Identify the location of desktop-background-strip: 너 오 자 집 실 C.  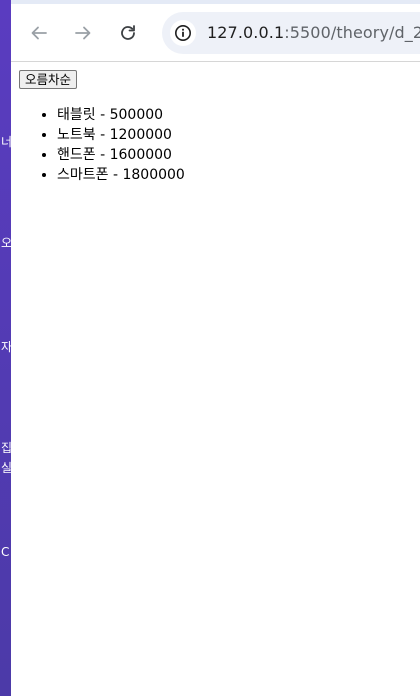
(5, 348).